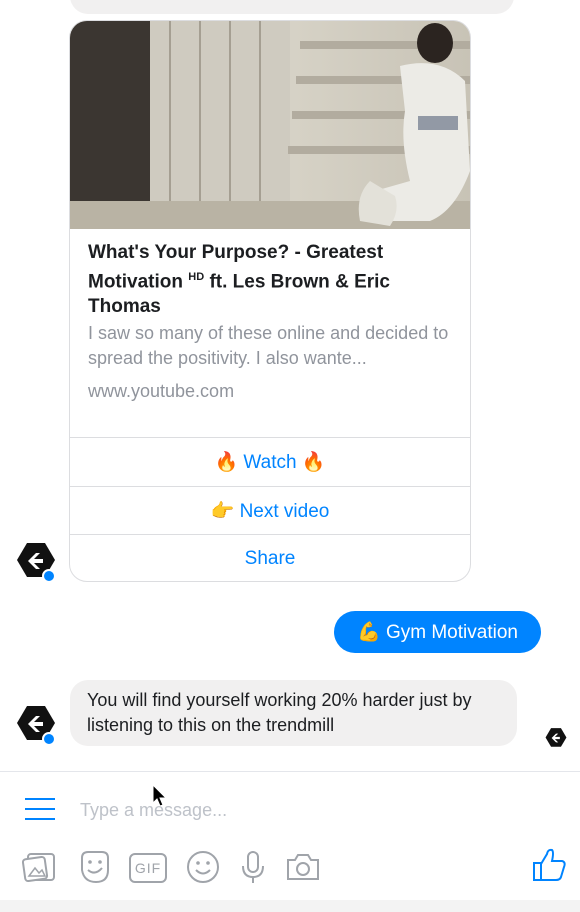  What do you see at coordinates (148, 868) in the screenshot?
I see `gif-icon: GIF` at bounding box center [148, 868].